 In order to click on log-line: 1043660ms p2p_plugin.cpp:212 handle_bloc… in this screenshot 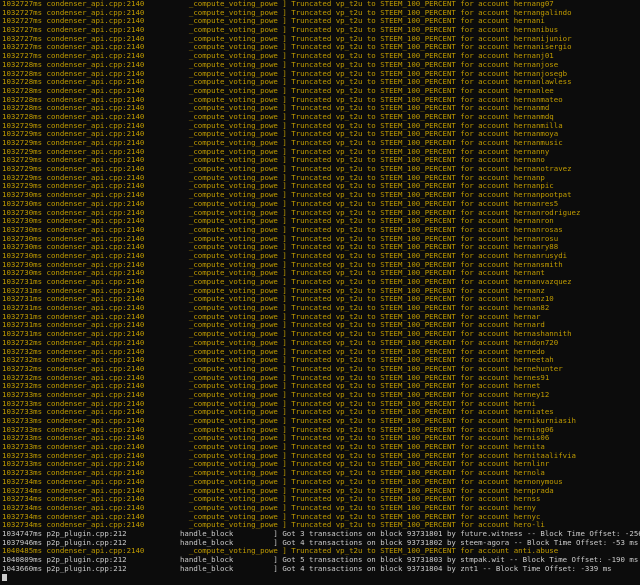, I will do `click(307, 568)`.